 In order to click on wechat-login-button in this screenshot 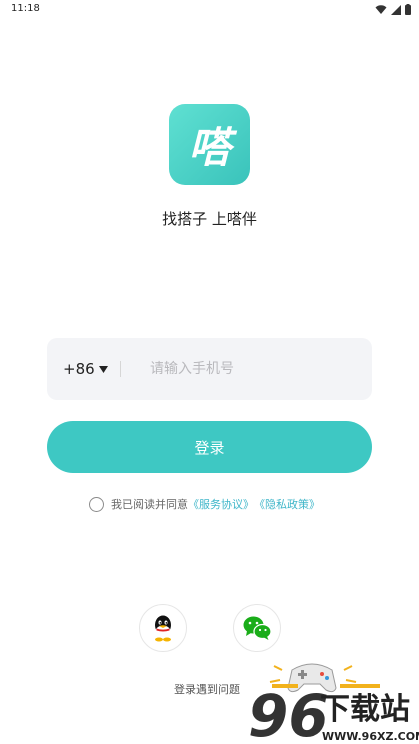, I will do `click(257, 628)`.